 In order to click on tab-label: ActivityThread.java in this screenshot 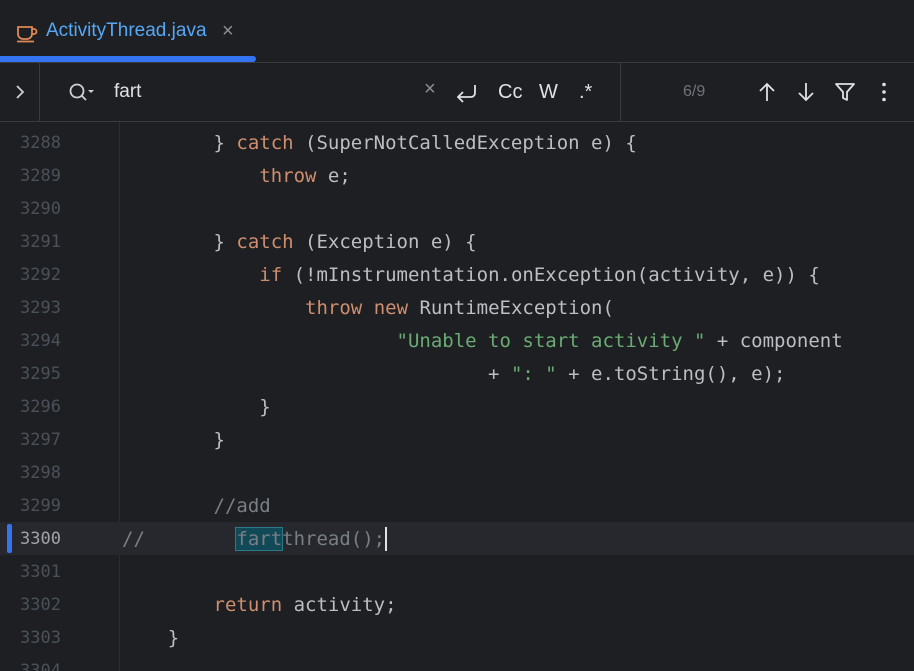, I will do `click(126, 30)`.